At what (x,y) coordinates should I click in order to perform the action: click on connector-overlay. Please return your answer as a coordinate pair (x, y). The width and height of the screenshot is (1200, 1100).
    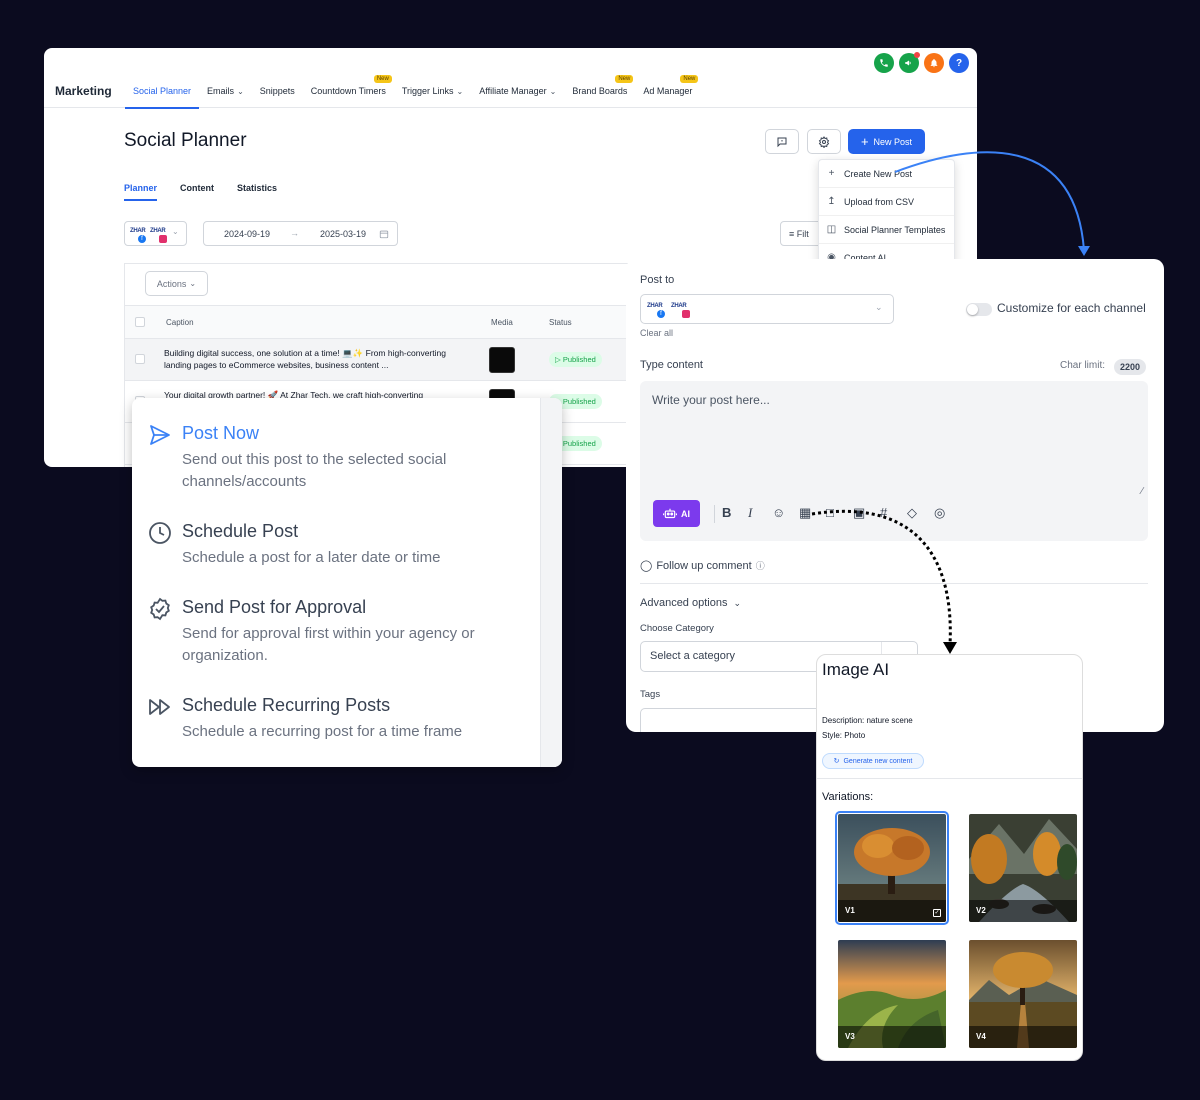
    Looking at the image, I should click on (950, 402).